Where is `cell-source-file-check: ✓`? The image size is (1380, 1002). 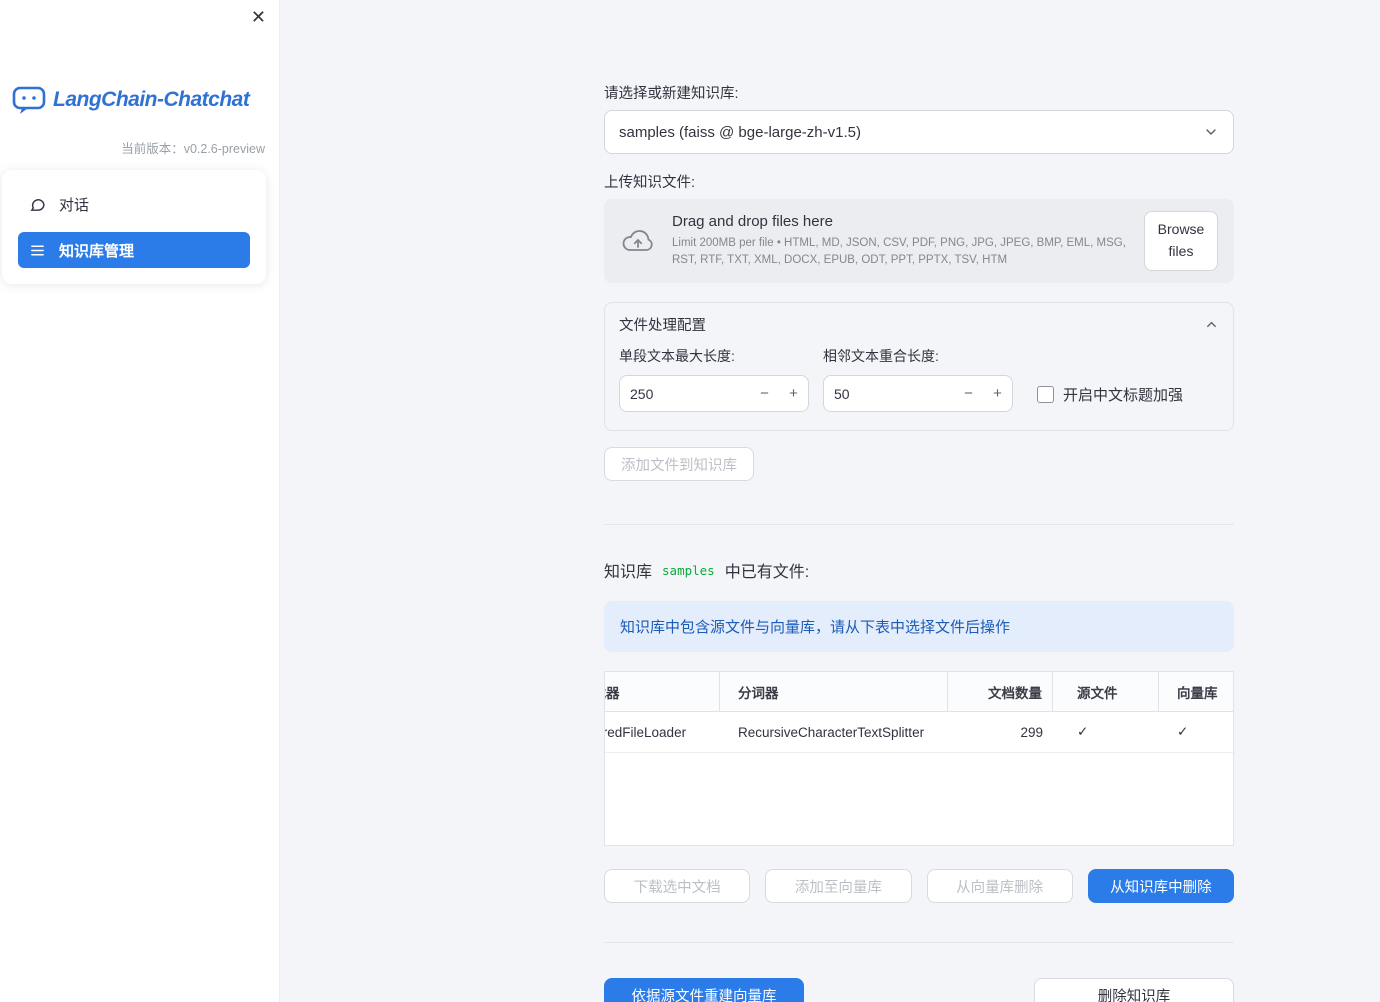 cell-source-file-check: ✓ is located at coordinates (1083, 731).